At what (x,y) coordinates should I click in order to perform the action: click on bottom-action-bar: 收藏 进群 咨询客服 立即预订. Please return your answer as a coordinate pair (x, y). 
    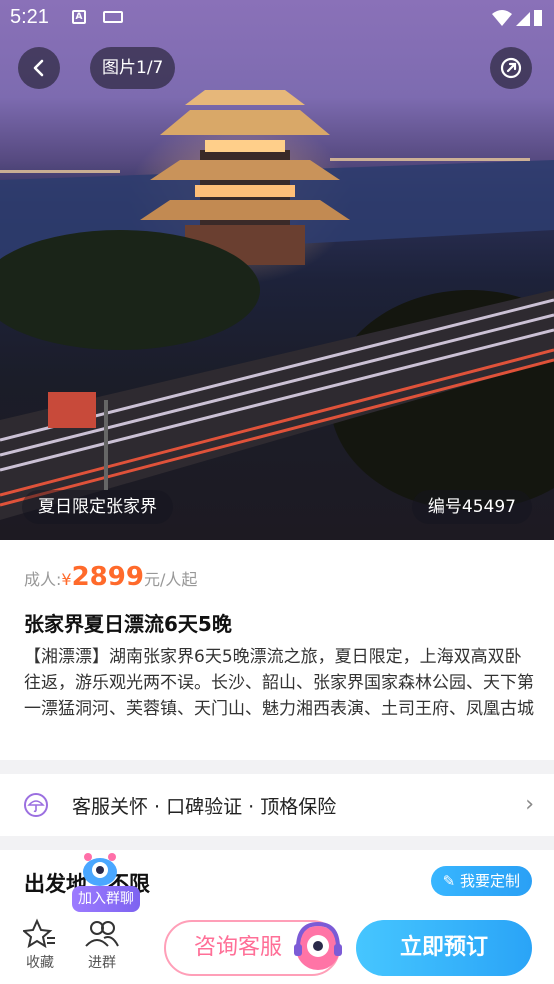
    Looking at the image, I should click on (277, 948).